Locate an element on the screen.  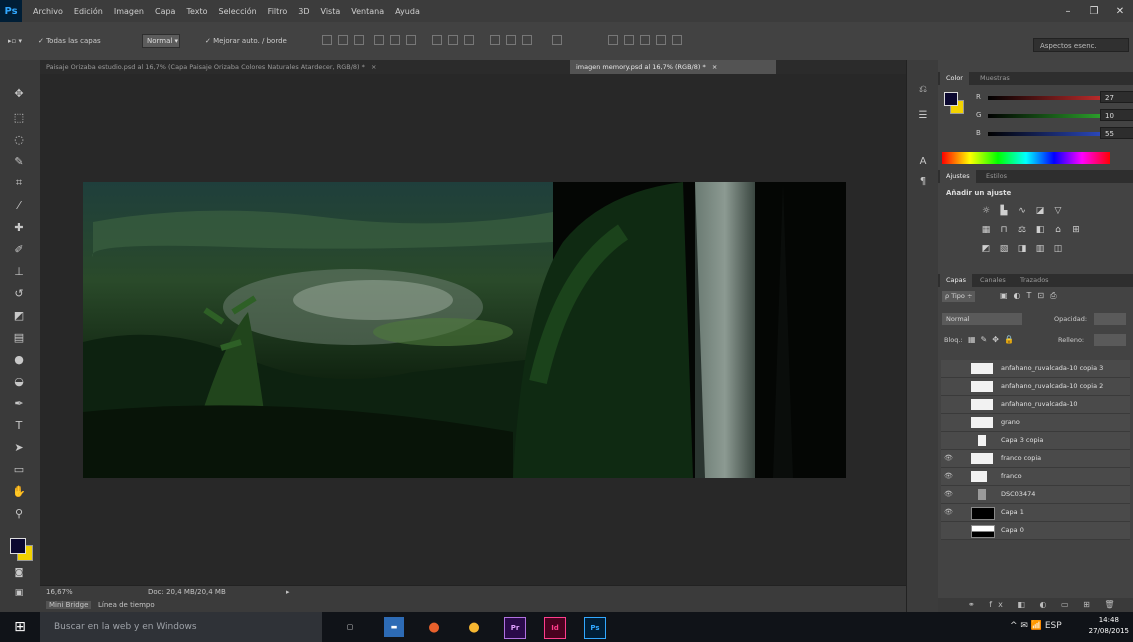
move-tool-icon: ✥ is located at coordinates (19, 93).